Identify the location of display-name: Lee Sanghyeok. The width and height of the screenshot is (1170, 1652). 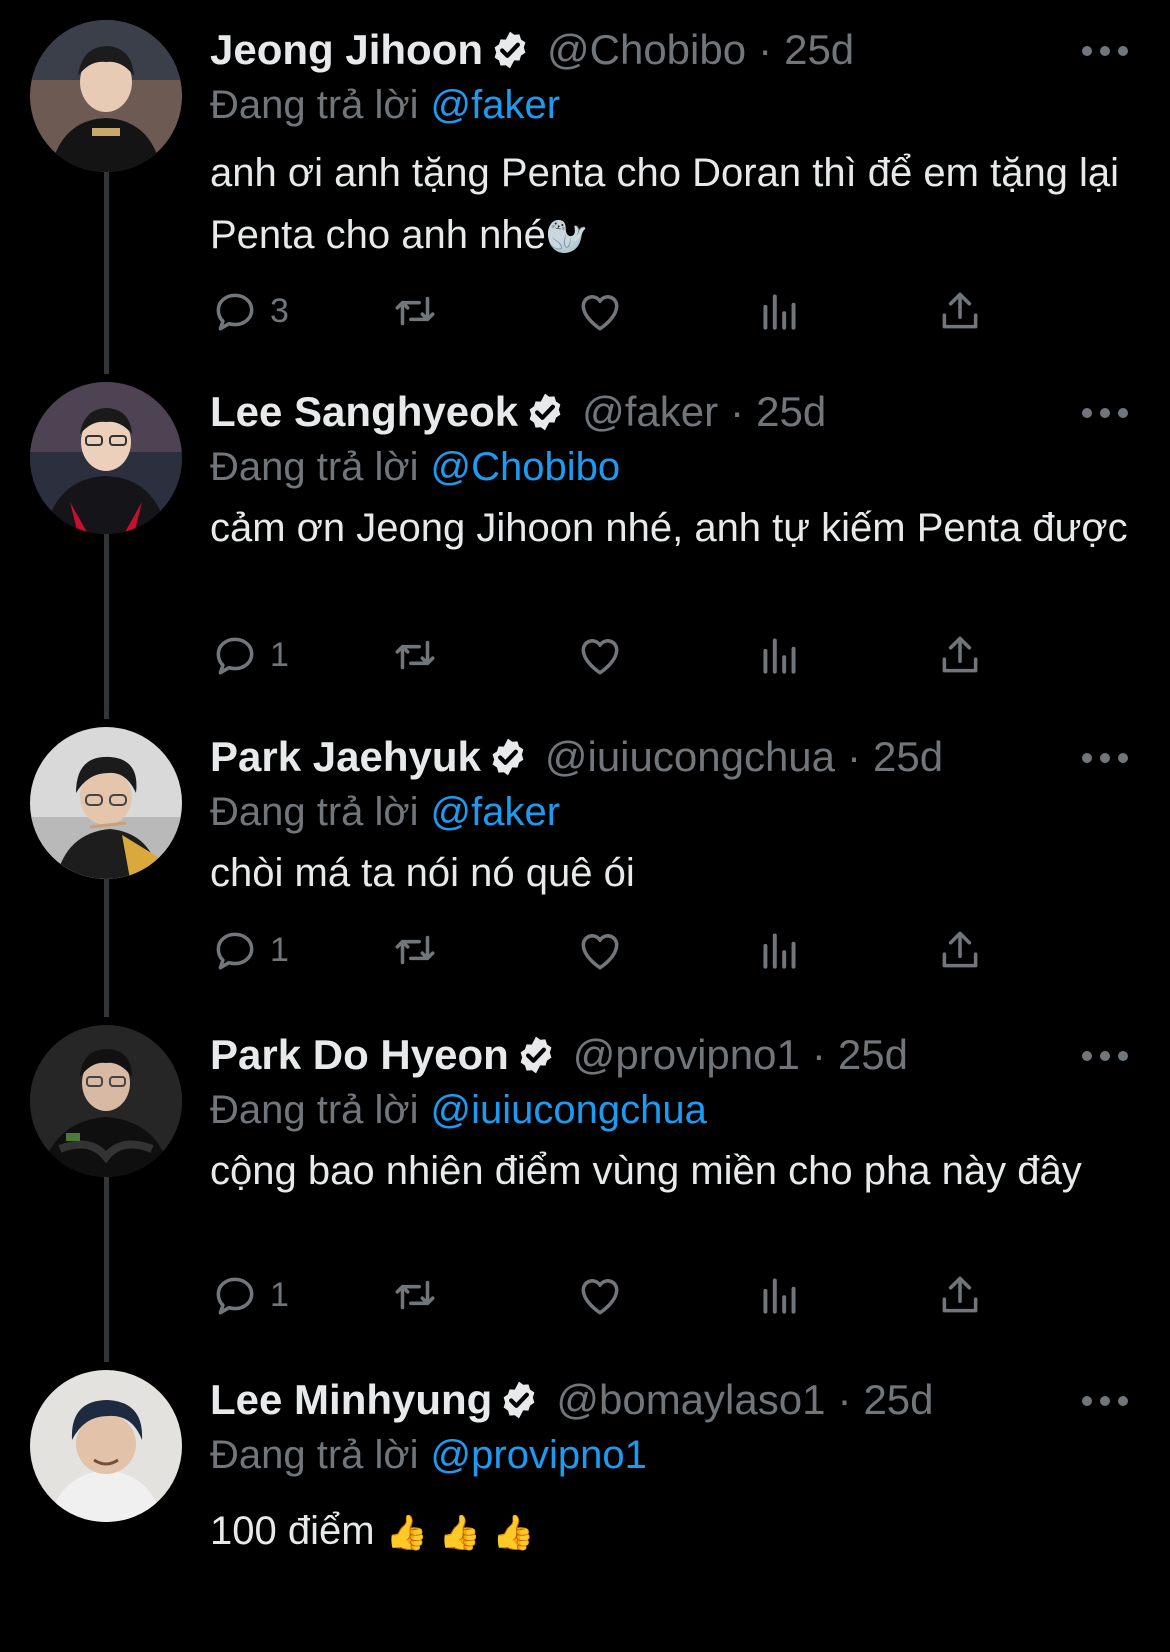
(364, 412).